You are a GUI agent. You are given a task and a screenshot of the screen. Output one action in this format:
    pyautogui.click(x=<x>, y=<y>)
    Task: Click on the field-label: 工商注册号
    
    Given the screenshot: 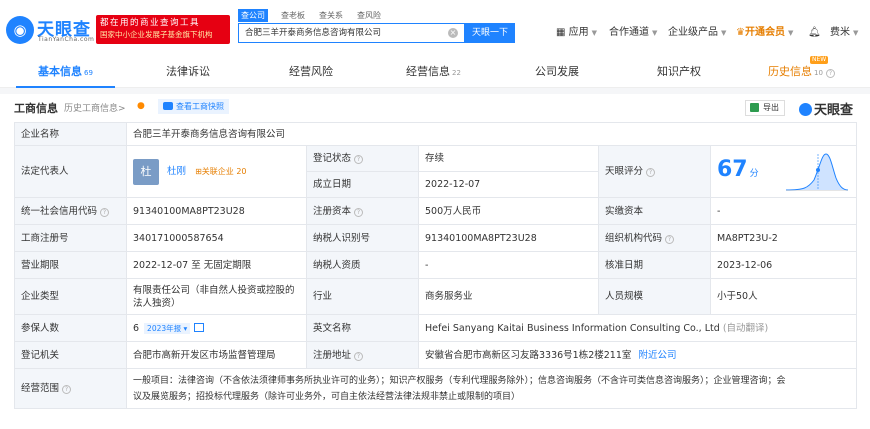 What is the action you would take?
    pyautogui.click(x=70, y=238)
    